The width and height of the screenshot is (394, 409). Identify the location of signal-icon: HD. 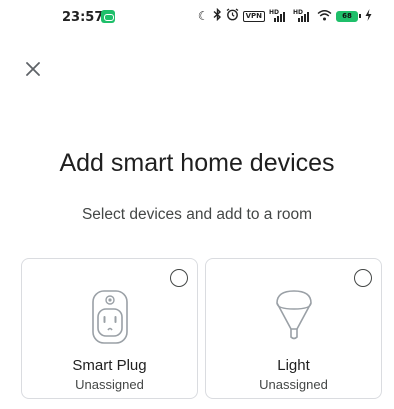
(279, 15).